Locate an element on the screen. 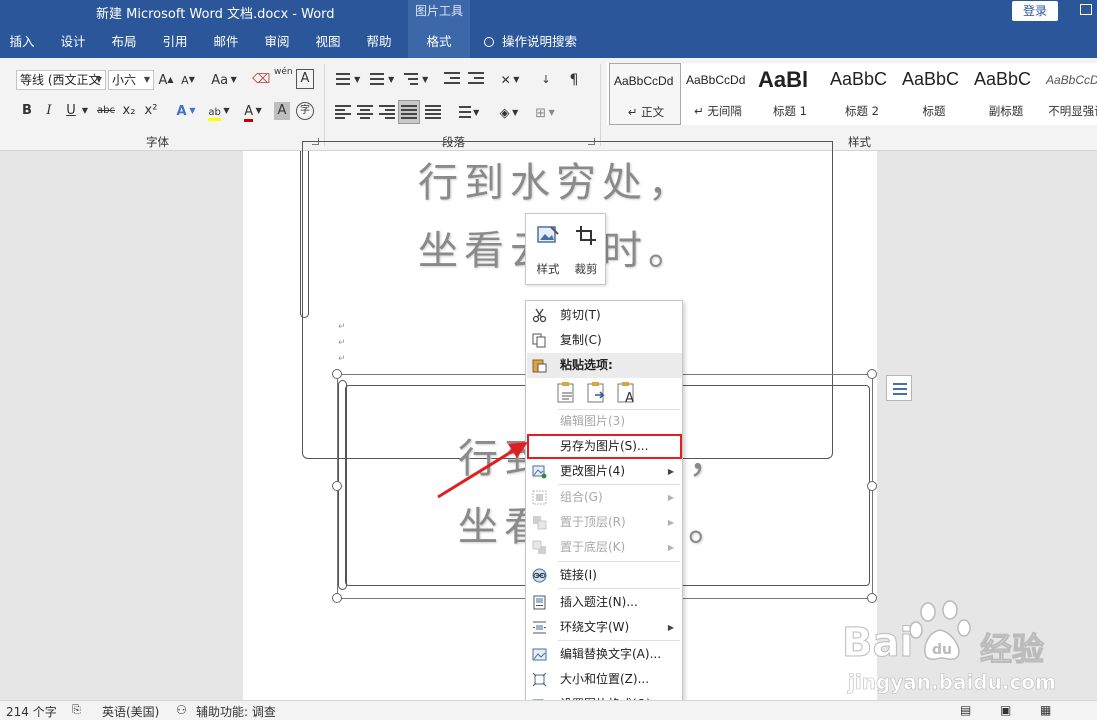 Image resolution: width=1097 pixels, height=720 pixels. accessibility-status: 辅助功能: 调查 is located at coordinates (236, 711).